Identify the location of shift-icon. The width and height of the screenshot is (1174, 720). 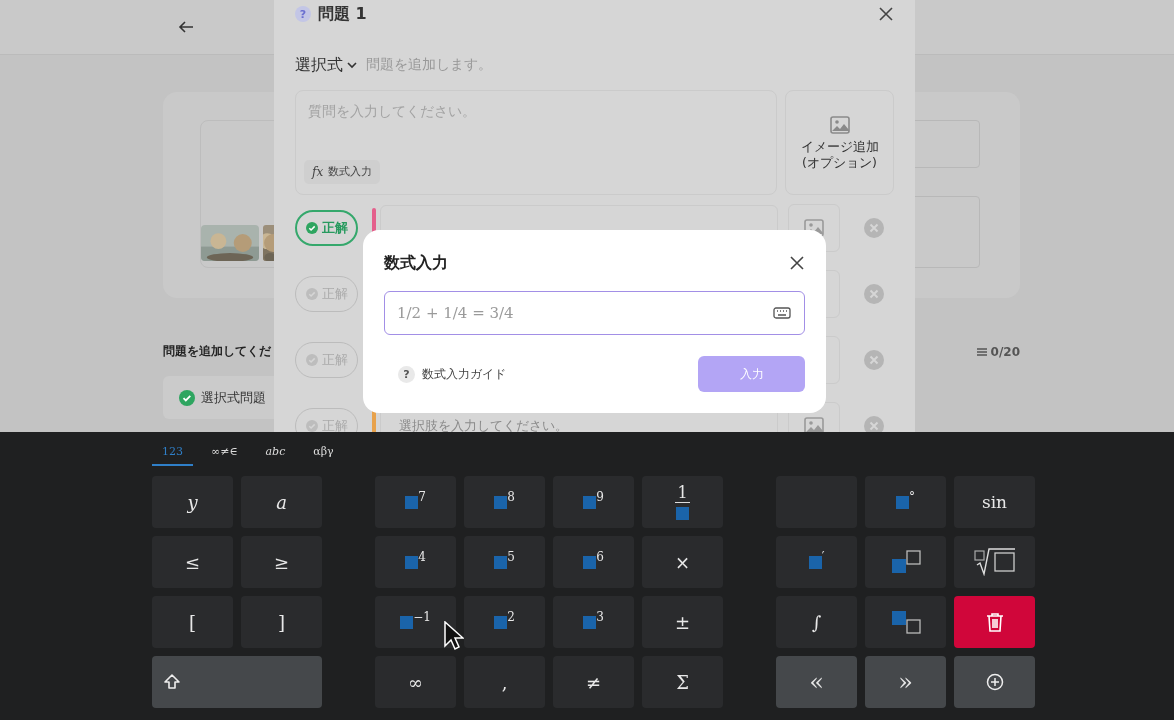
(172, 682).